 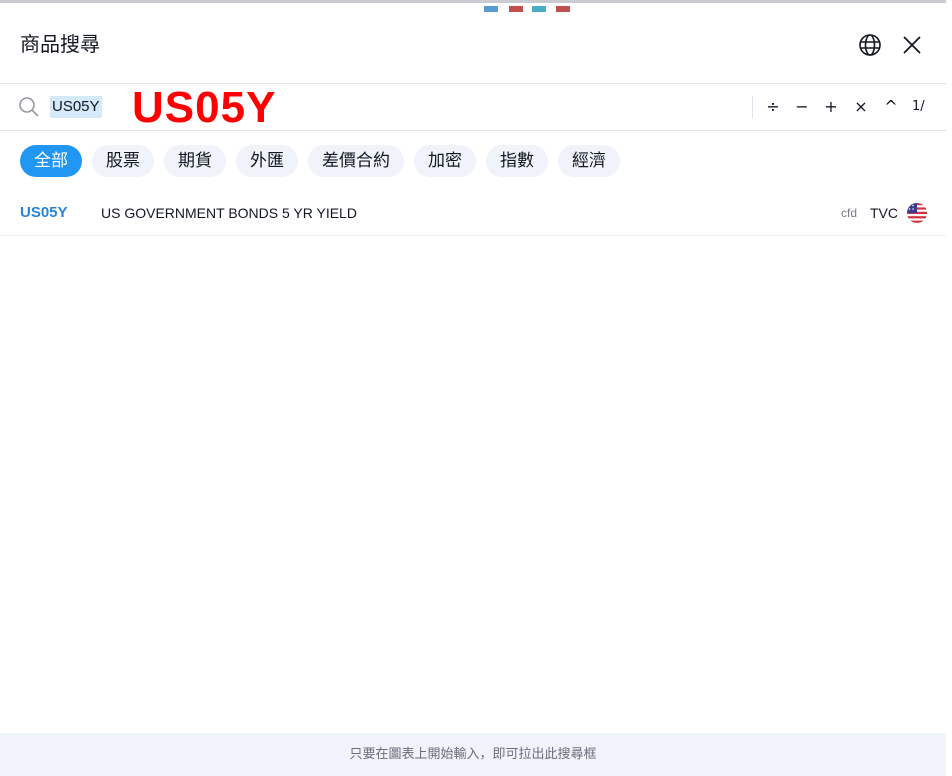 I want to click on filter-chip-cfd: 差價合約, so click(x=356, y=161).